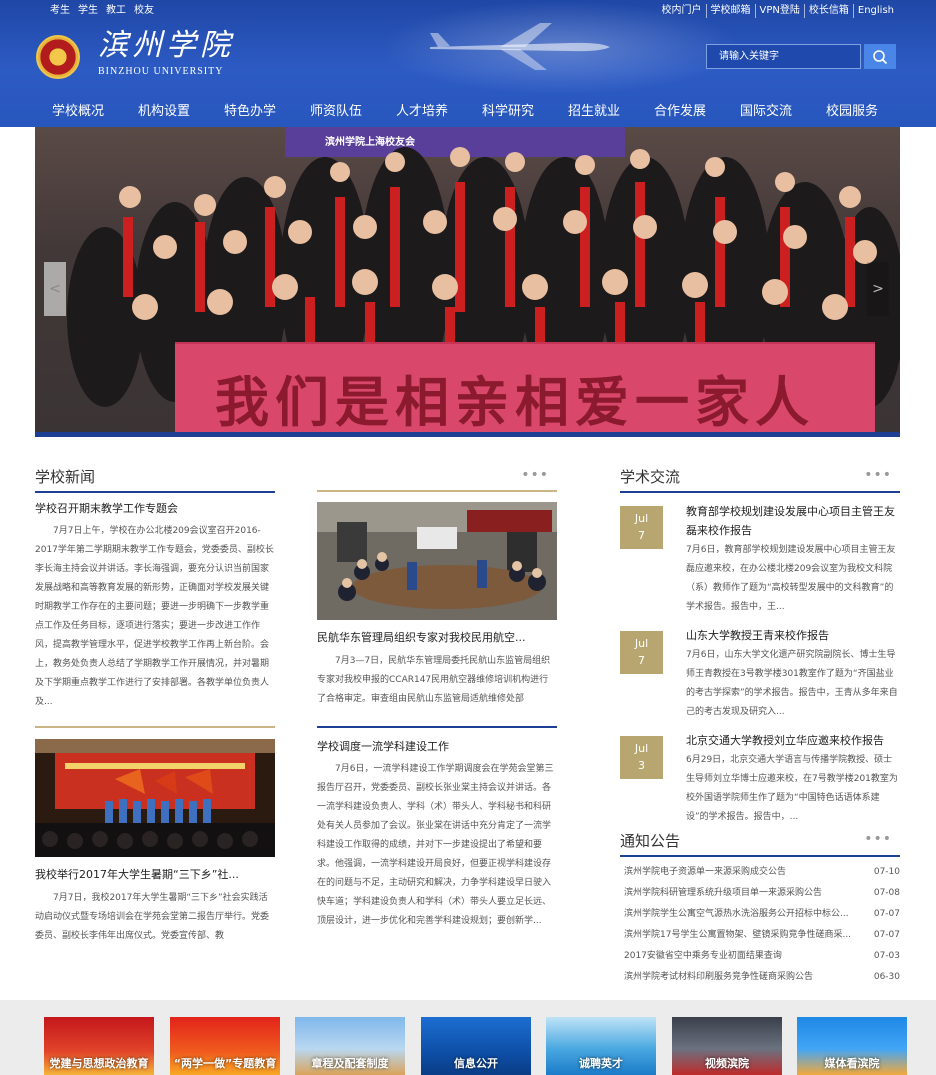 The width and height of the screenshot is (936, 1075). I want to click on utility-link-portal: 校内门户, so click(682, 11).